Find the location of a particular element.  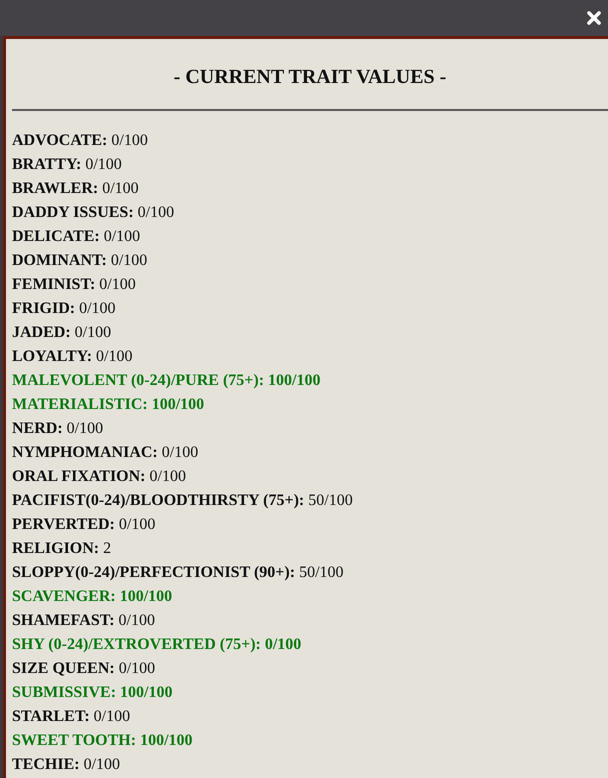

trait-row-text: ADVOCATE: 0/100 is located at coordinates (80, 141).